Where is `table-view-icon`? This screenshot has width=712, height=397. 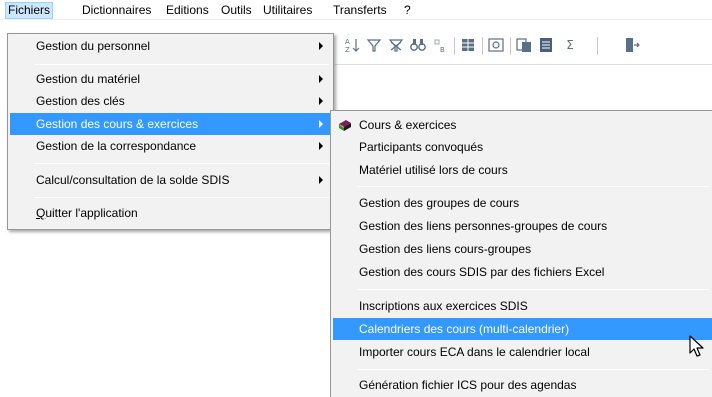 table-view-icon is located at coordinates (468, 45).